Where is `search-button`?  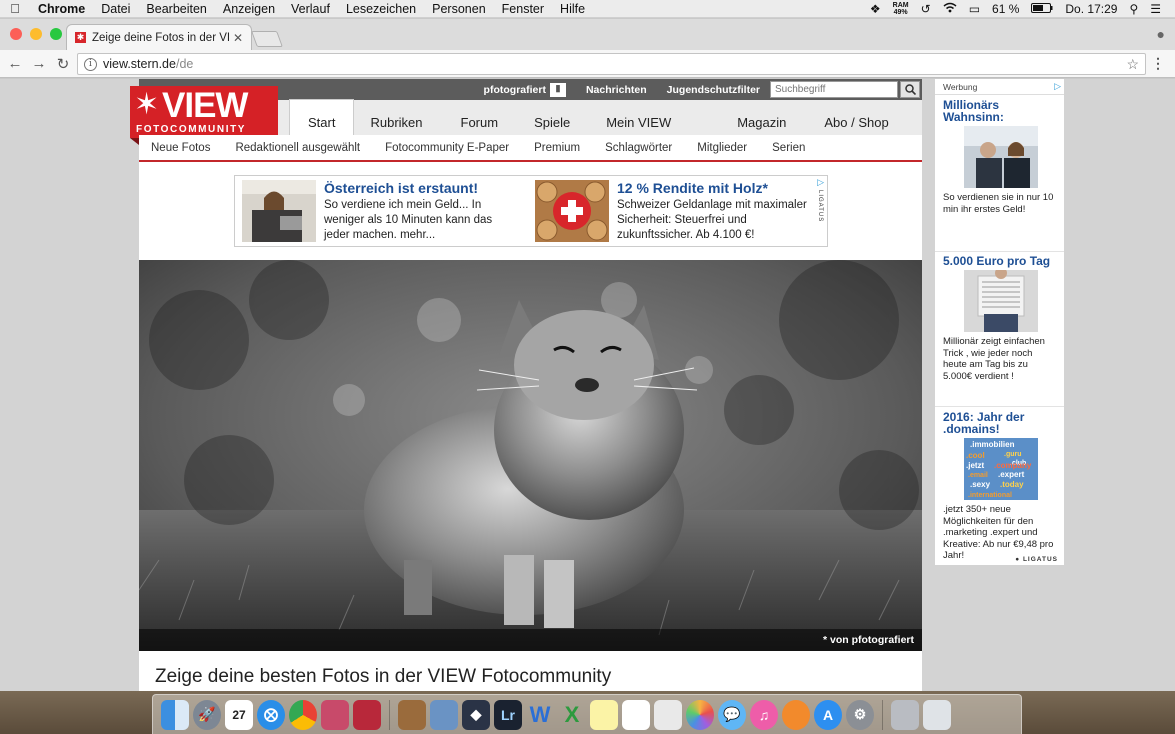 search-button is located at coordinates (910, 89).